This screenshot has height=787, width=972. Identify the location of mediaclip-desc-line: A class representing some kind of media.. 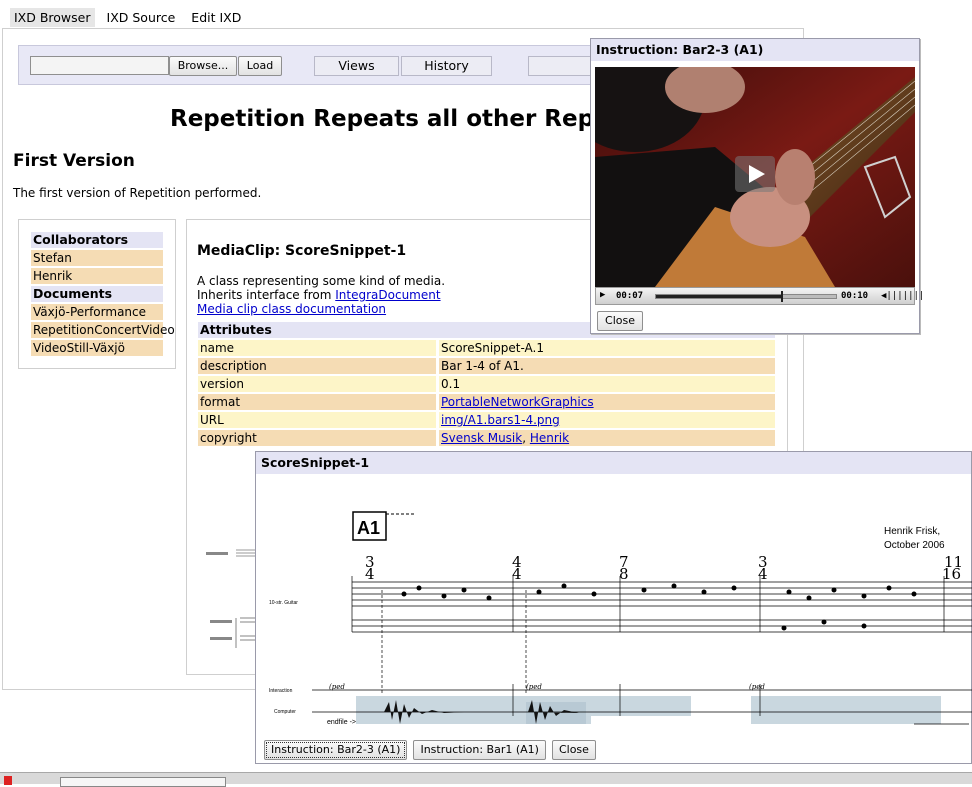
(321, 281).